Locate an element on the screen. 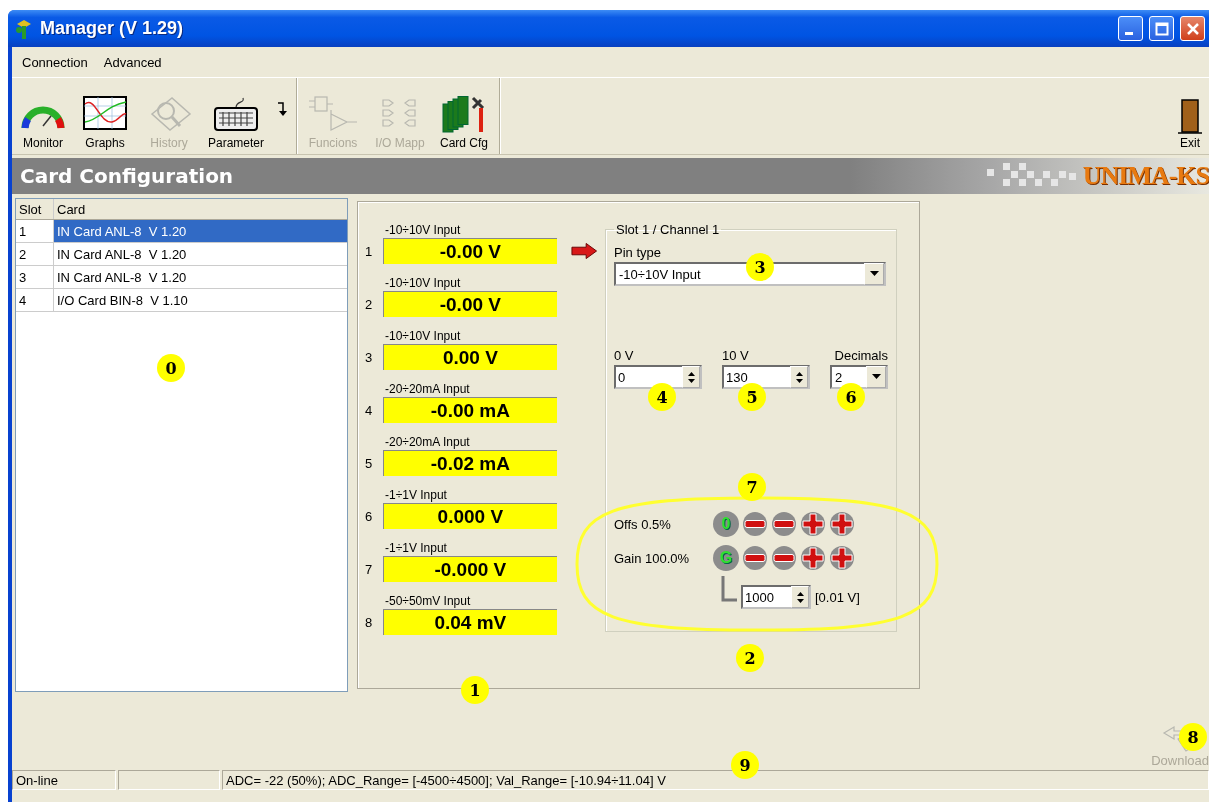 Image resolution: width=1209 pixels, height=802 pixels. door-icon is located at coordinates (1190, 117).